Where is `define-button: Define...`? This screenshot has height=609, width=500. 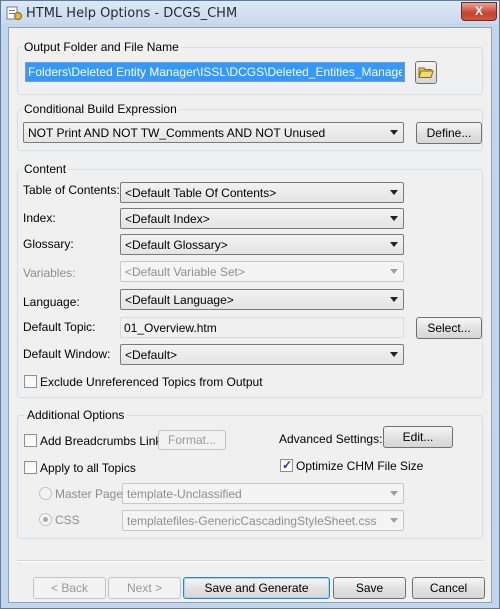
define-button: Define... is located at coordinates (449, 133).